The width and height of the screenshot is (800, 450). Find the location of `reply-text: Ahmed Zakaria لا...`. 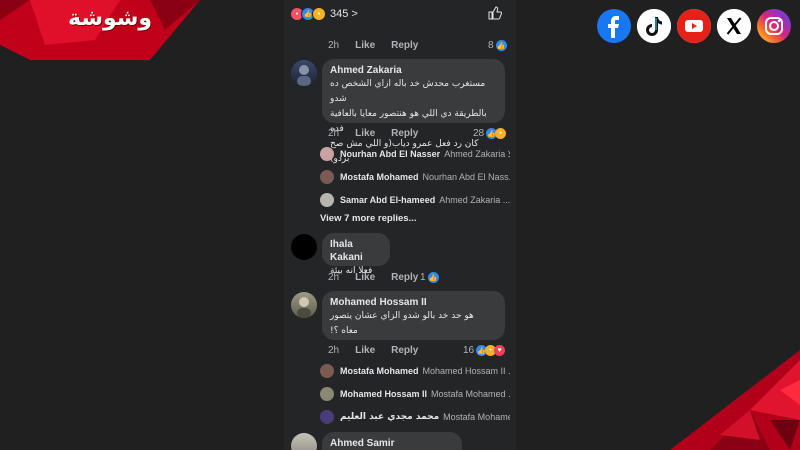

reply-text: Ahmed Zakaria لا... is located at coordinates (477, 153).